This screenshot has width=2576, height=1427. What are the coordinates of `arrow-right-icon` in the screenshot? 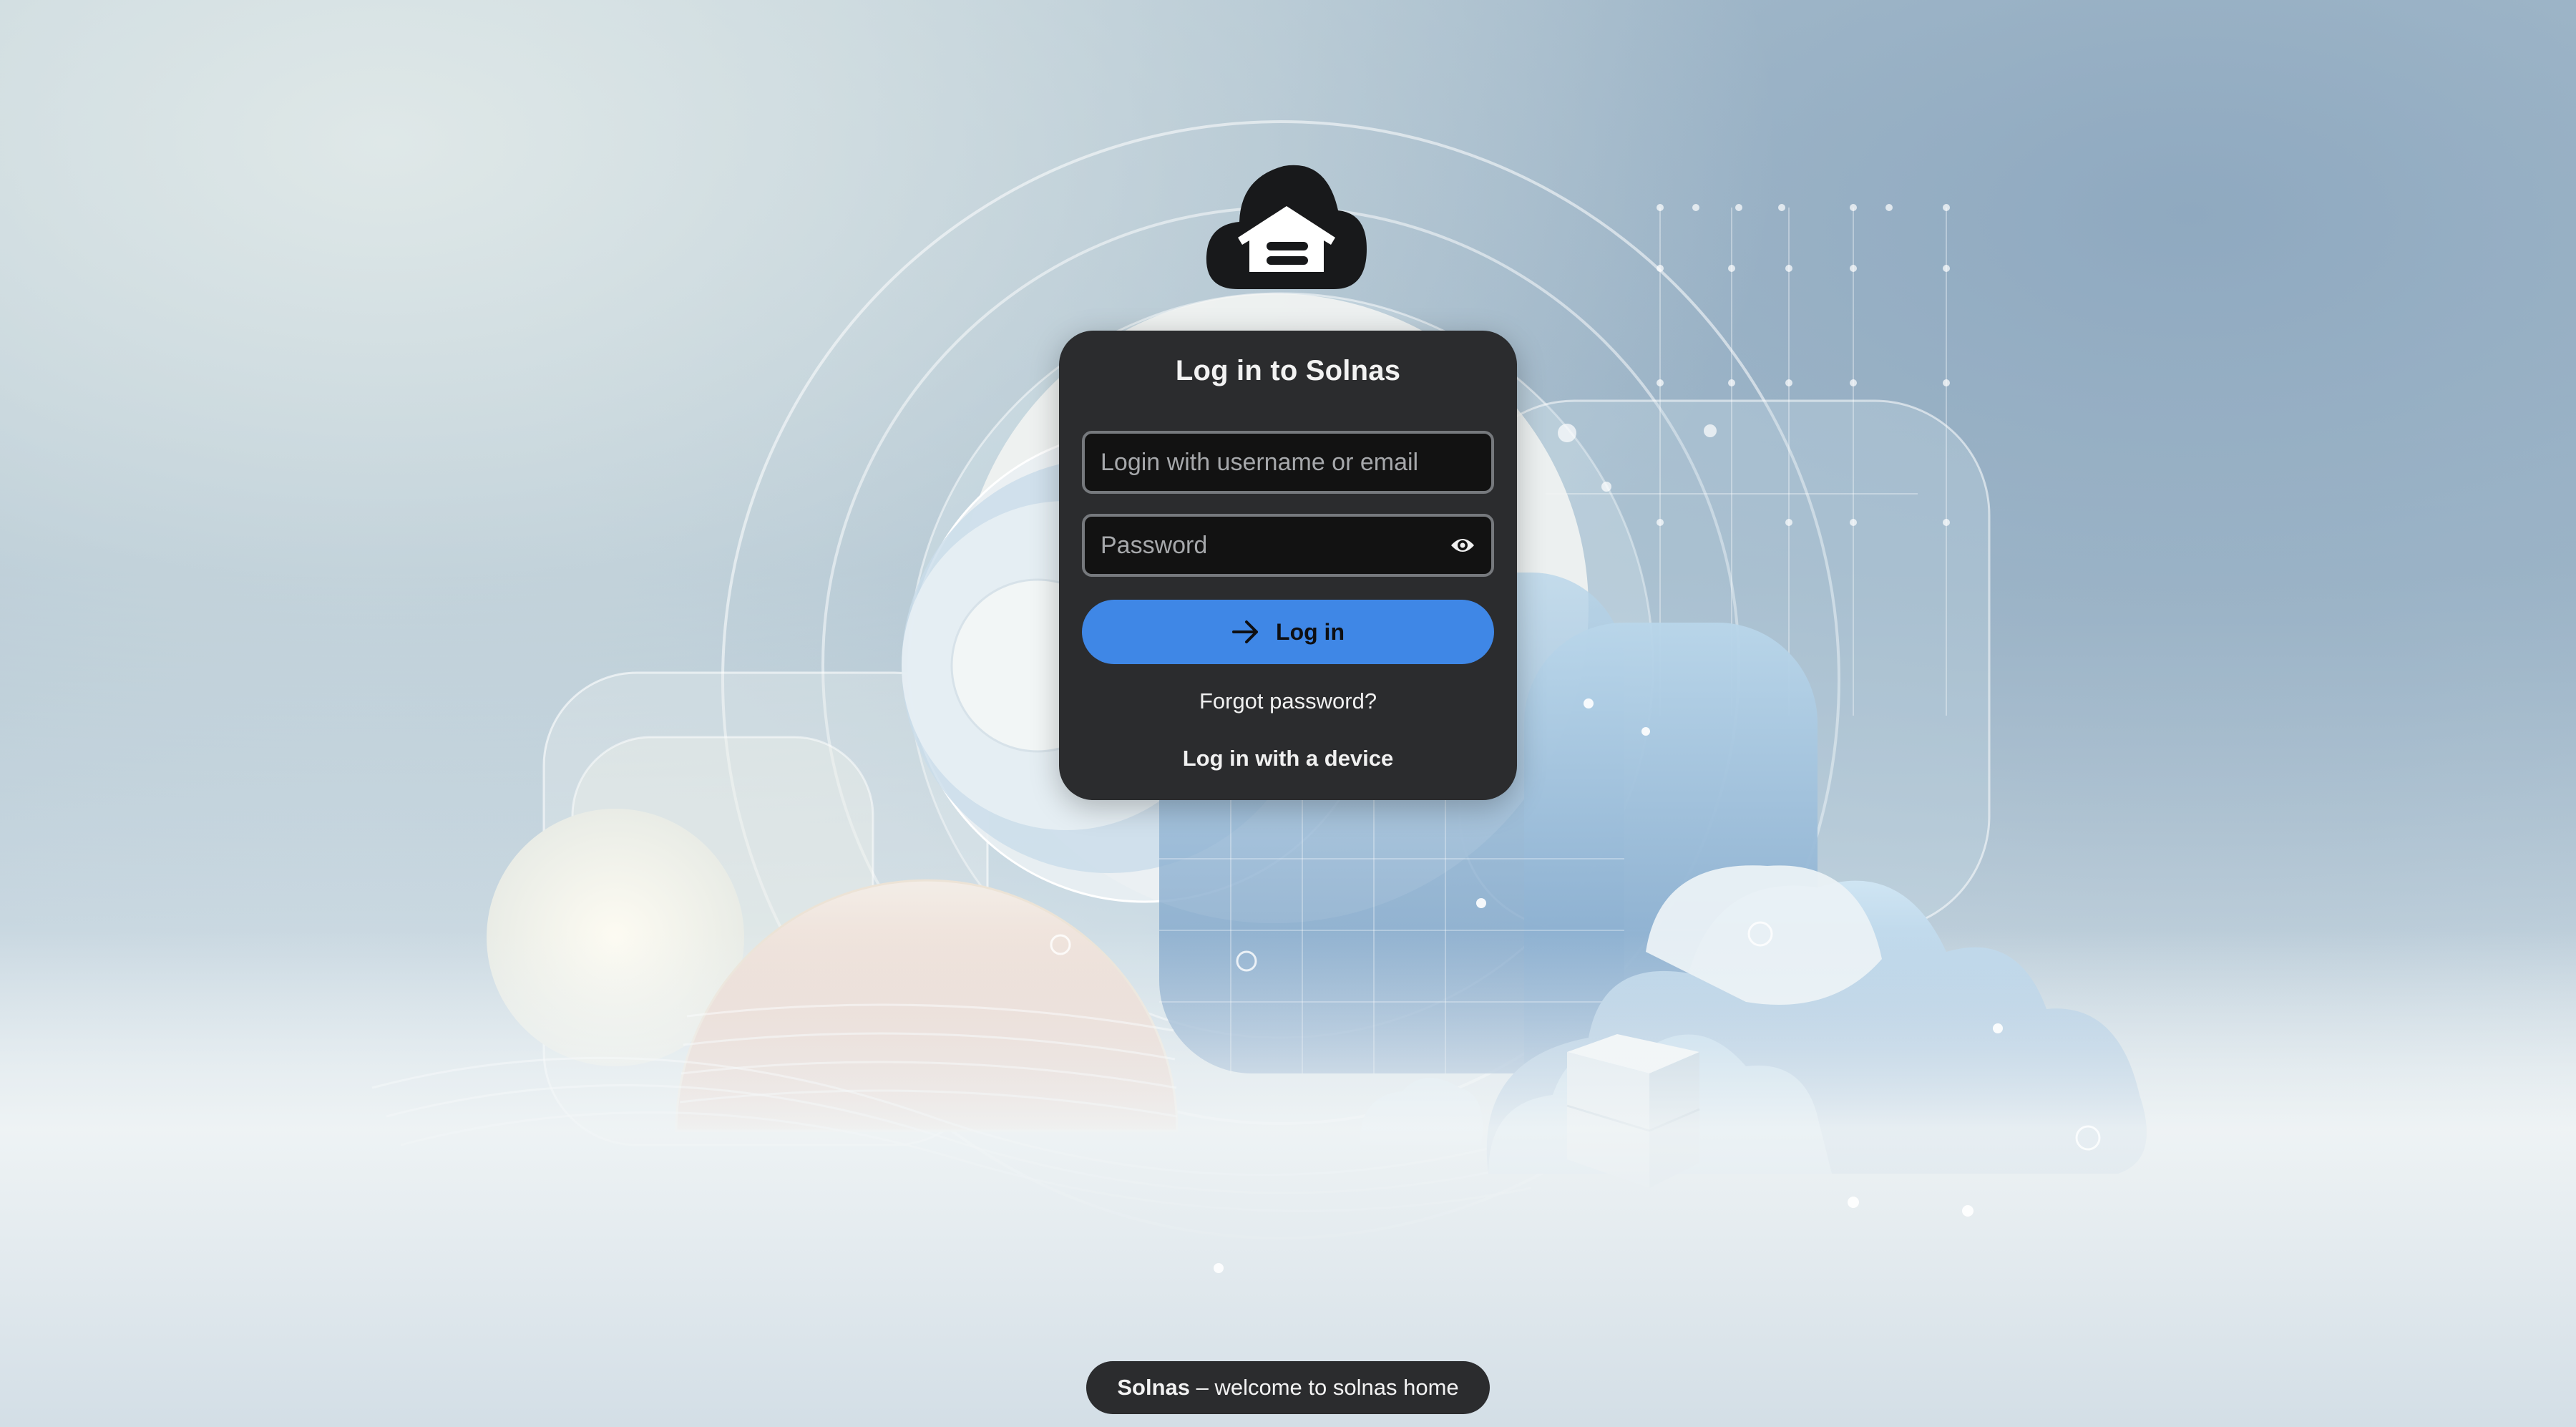 It's located at (1245, 631).